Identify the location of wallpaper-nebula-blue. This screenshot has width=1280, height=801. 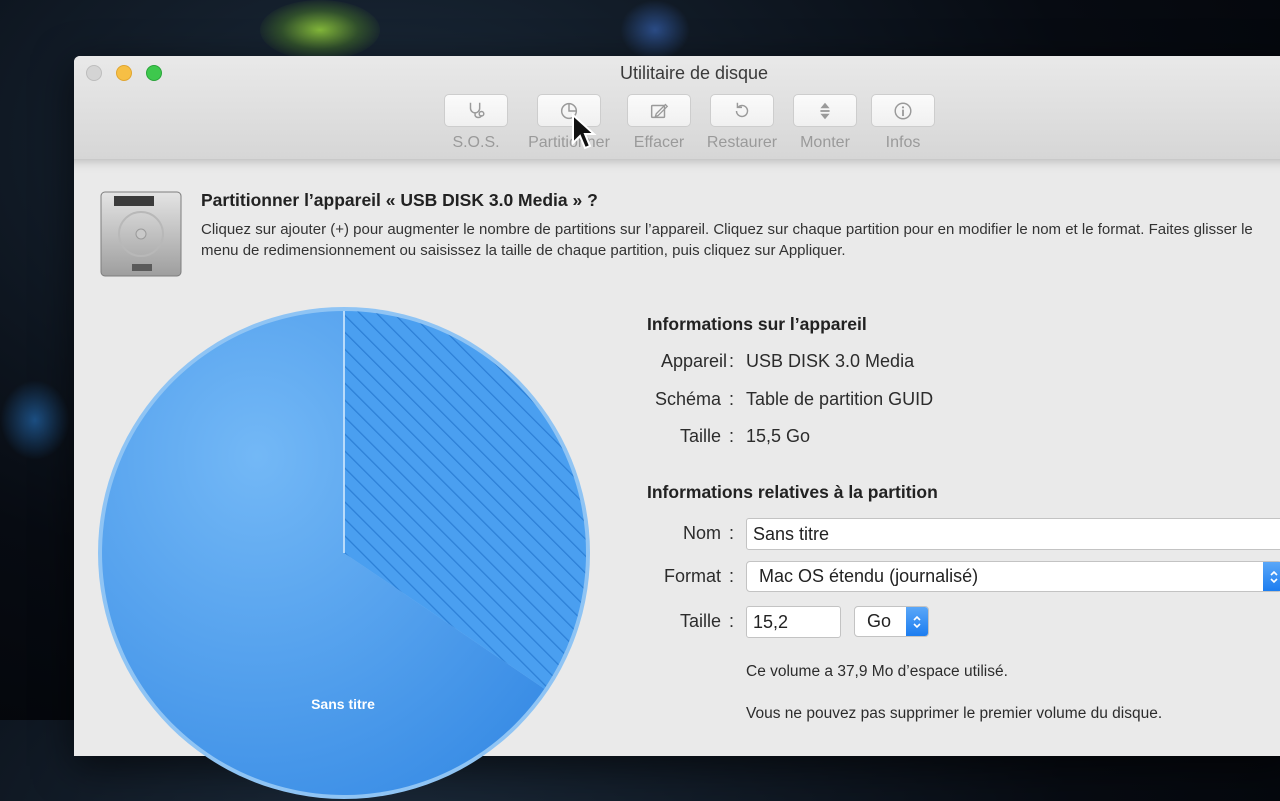
(655, 30).